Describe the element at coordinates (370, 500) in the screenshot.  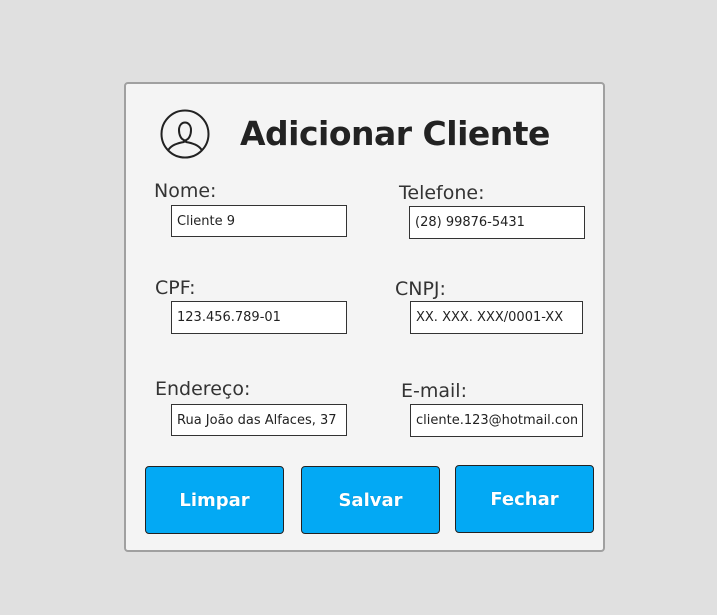
I see `save-button: Salvar` at that location.